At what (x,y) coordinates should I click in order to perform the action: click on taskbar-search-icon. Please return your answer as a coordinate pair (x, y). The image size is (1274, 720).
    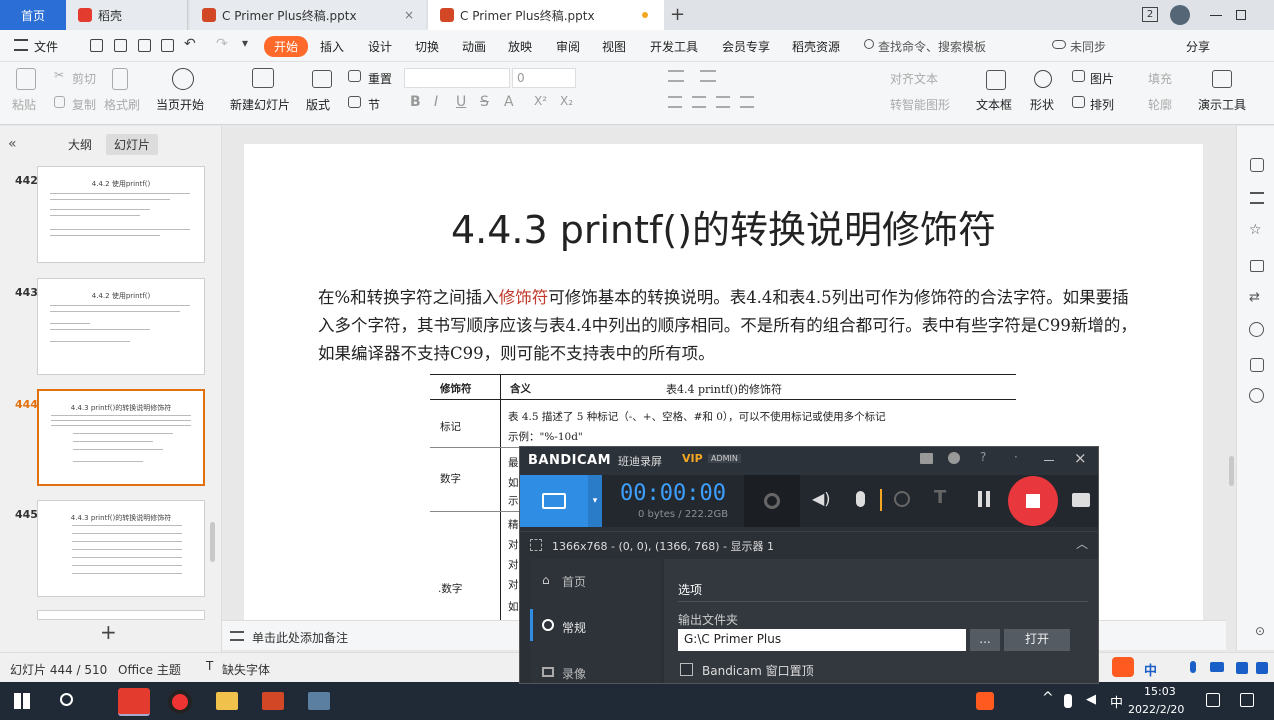
    Looking at the image, I should click on (66, 699).